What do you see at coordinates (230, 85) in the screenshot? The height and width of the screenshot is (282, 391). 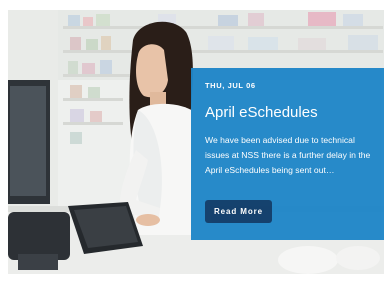 I see `post-date: THU, JUL 06` at bounding box center [230, 85].